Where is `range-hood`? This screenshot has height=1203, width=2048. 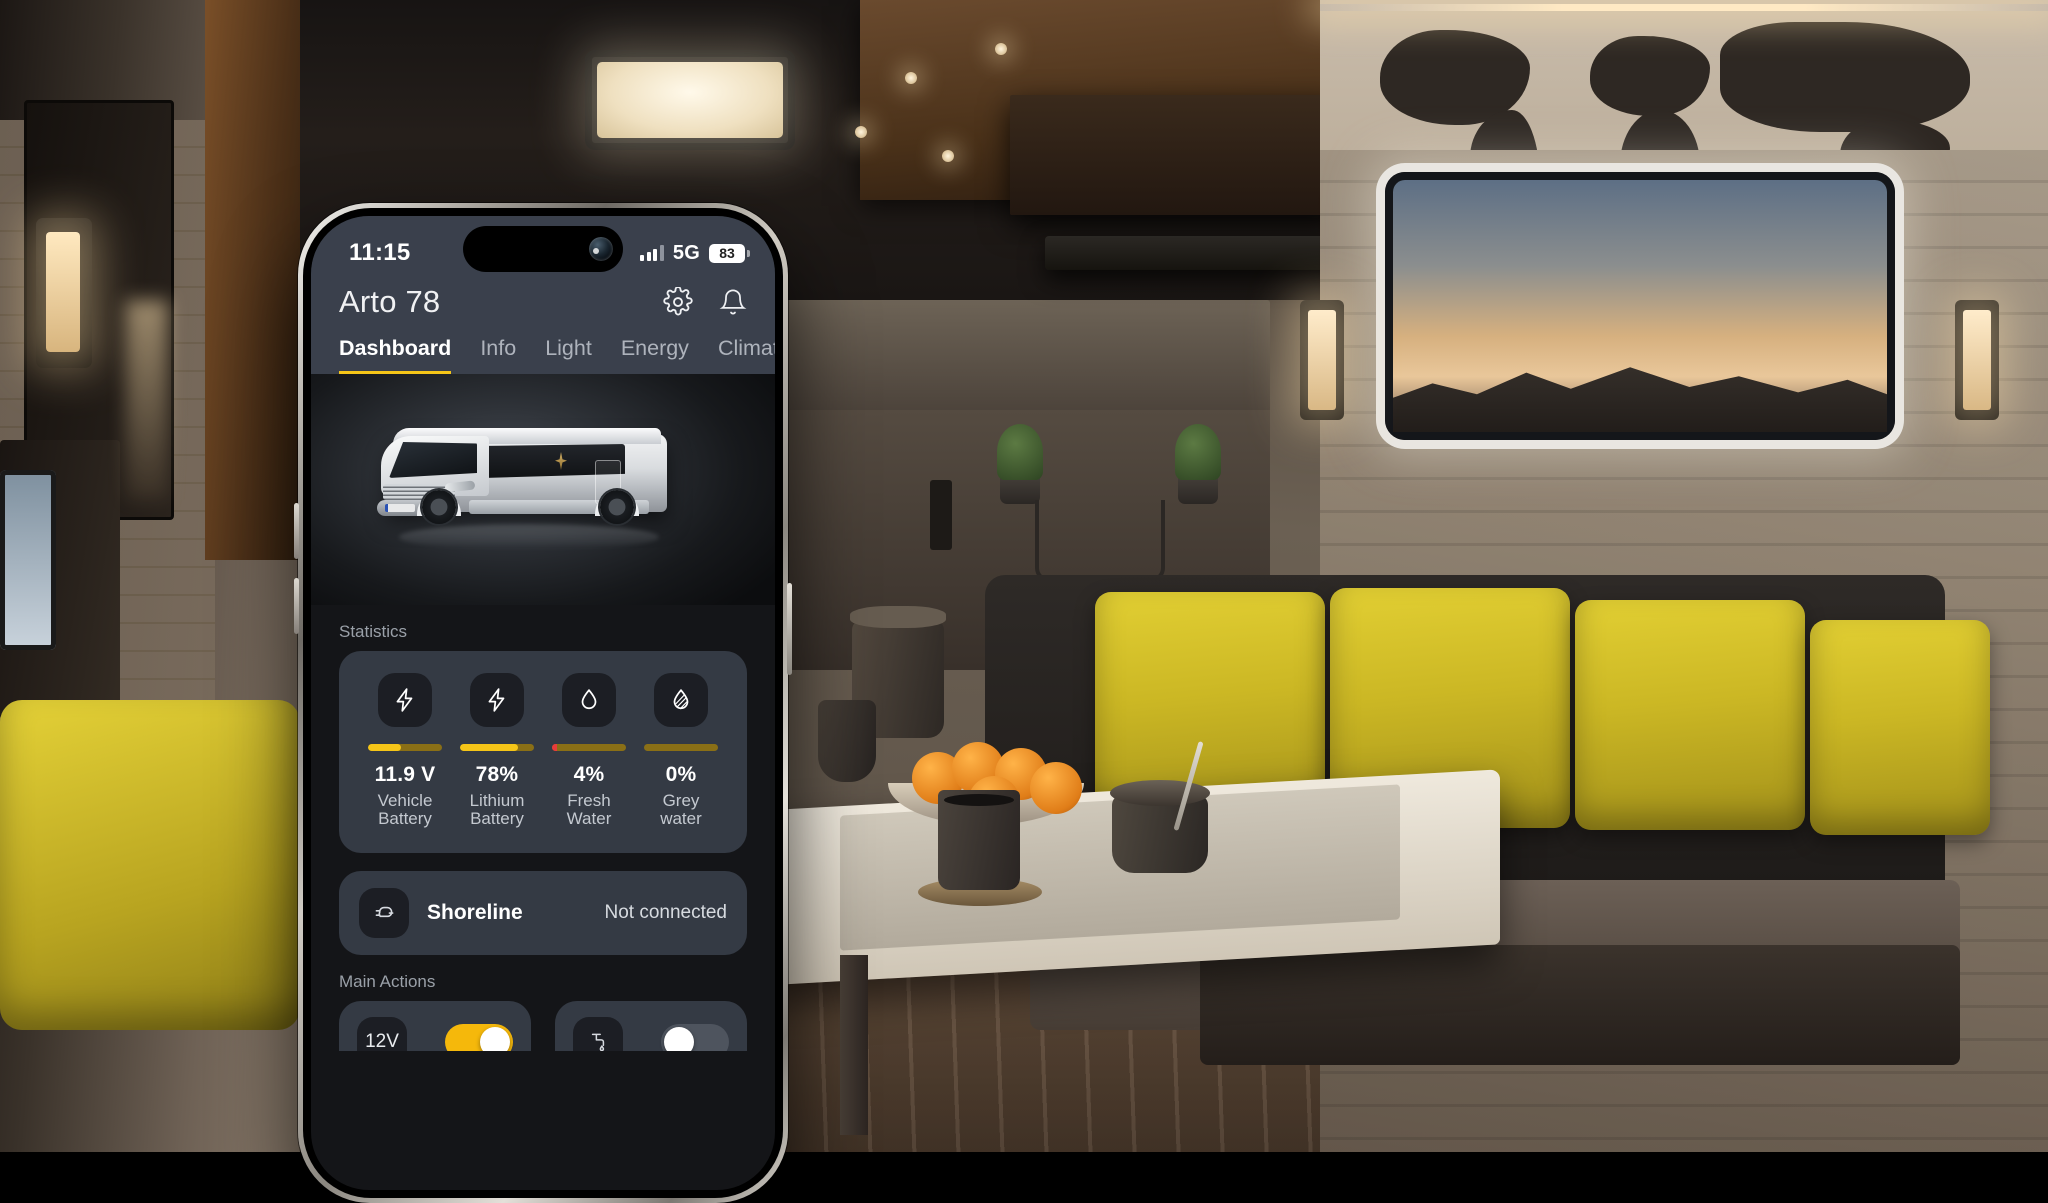
range-hood is located at coordinates (1195, 253).